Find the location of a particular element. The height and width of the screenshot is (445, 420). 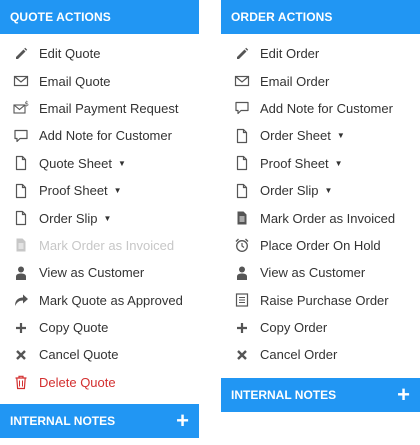

email-quote-action: Email Quote is located at coordinates (99, 80).